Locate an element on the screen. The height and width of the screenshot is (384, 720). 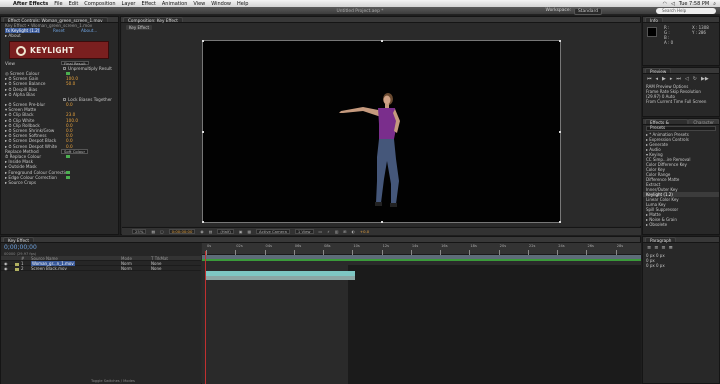
menu-app-name: After Effects is located at coordinates (30, 4).